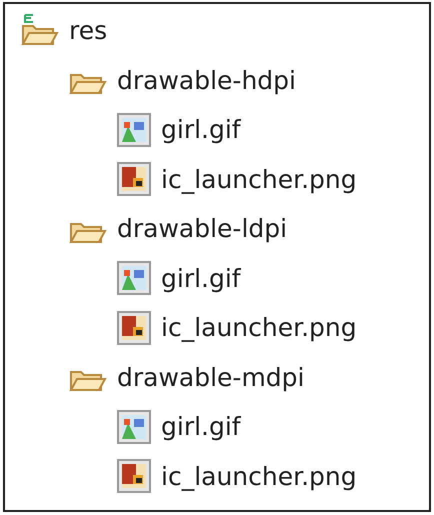  I want to click on source-folder-icon, so click(40, 31).